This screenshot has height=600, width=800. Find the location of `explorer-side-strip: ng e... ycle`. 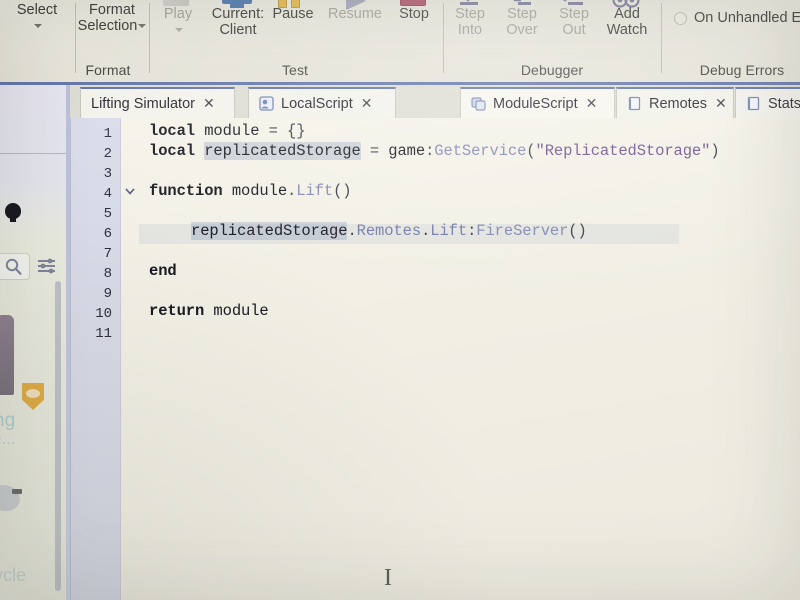

explorer-side-strip: ng e... ycle is located at coordinates (35, 342).